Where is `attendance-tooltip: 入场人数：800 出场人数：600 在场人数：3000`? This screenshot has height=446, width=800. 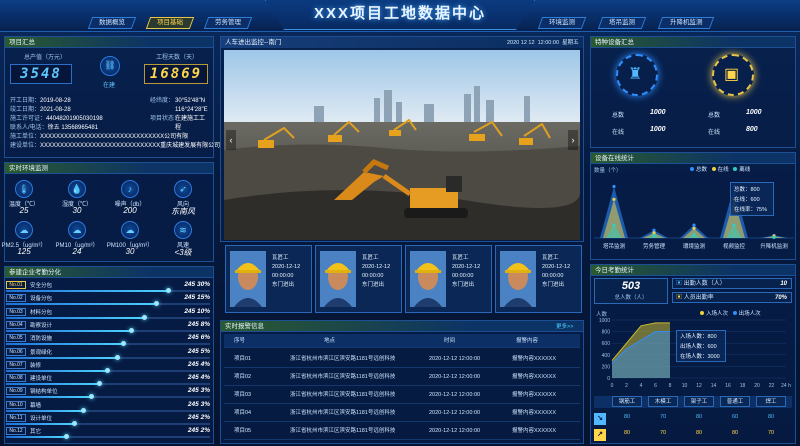
attendance-tooltip: 入场人数：800 出场人数：600 在场人数：3000 is located at coordinates (701, 346).